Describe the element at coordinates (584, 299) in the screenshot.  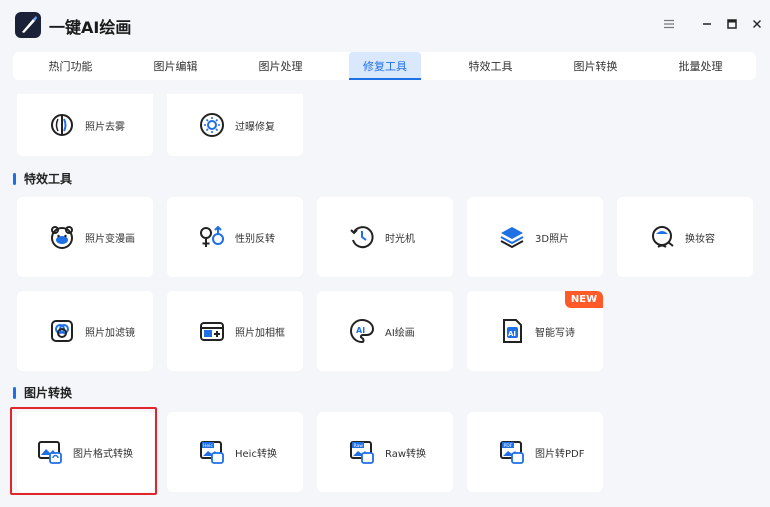
I see `new-badge: NEW` at that location.